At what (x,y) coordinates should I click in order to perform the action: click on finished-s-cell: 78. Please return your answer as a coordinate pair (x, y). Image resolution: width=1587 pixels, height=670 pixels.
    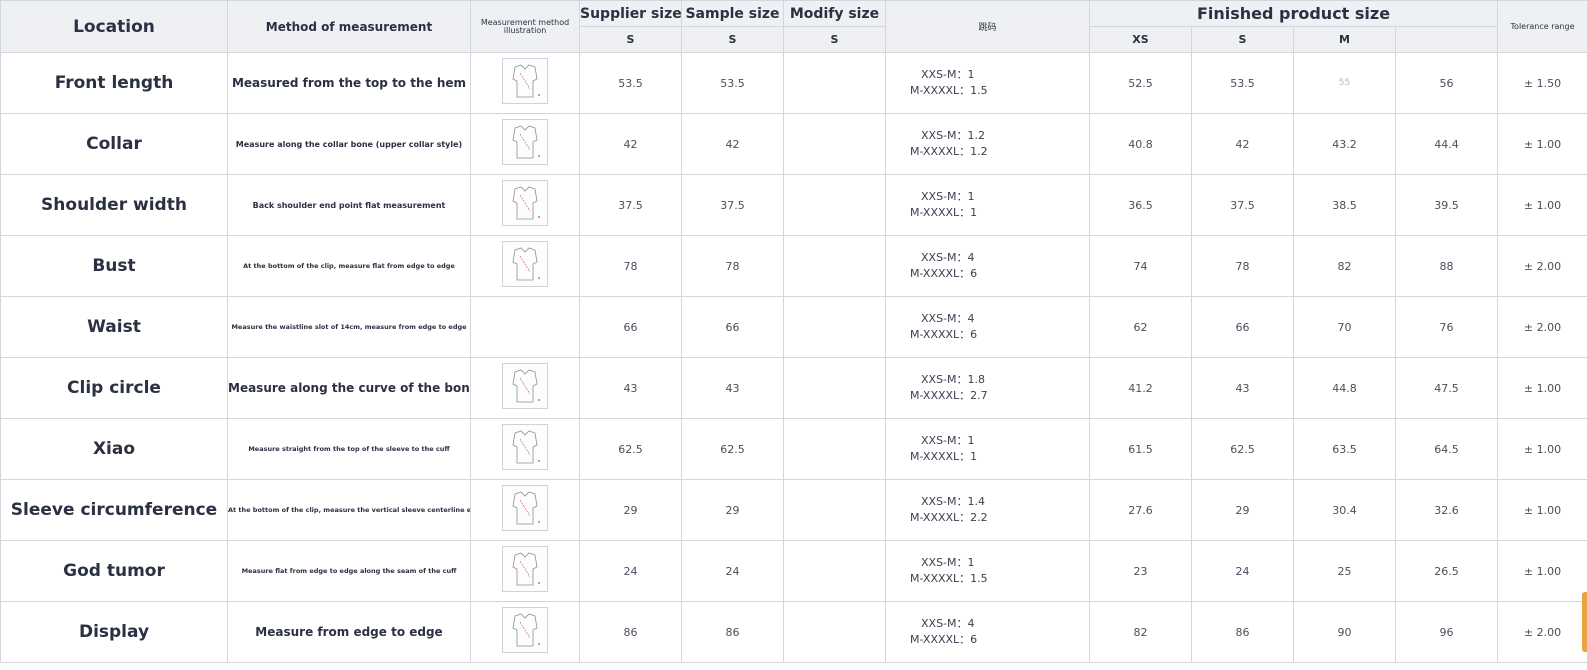
    Looking at the image, I should click on (1242, 266).